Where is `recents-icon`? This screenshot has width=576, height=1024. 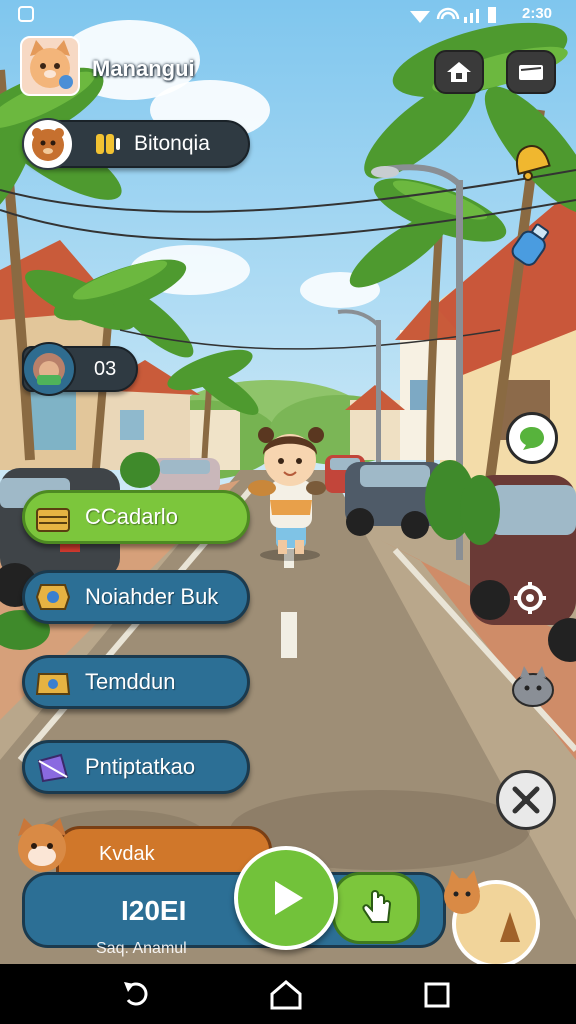
recents-icon is located at coordinates (437, 995).